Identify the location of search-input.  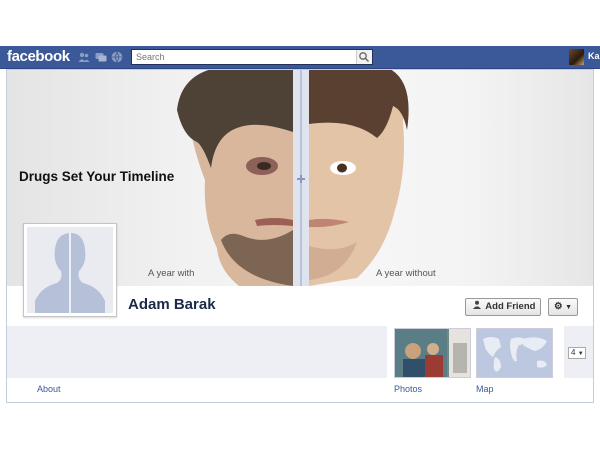
(244, 57).